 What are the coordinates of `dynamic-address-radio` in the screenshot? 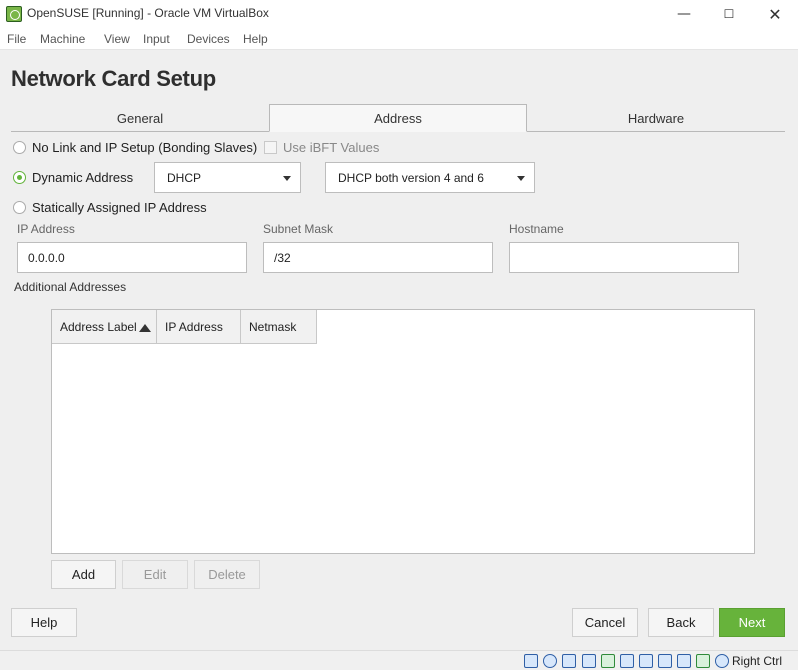 It's located at (19, 177).